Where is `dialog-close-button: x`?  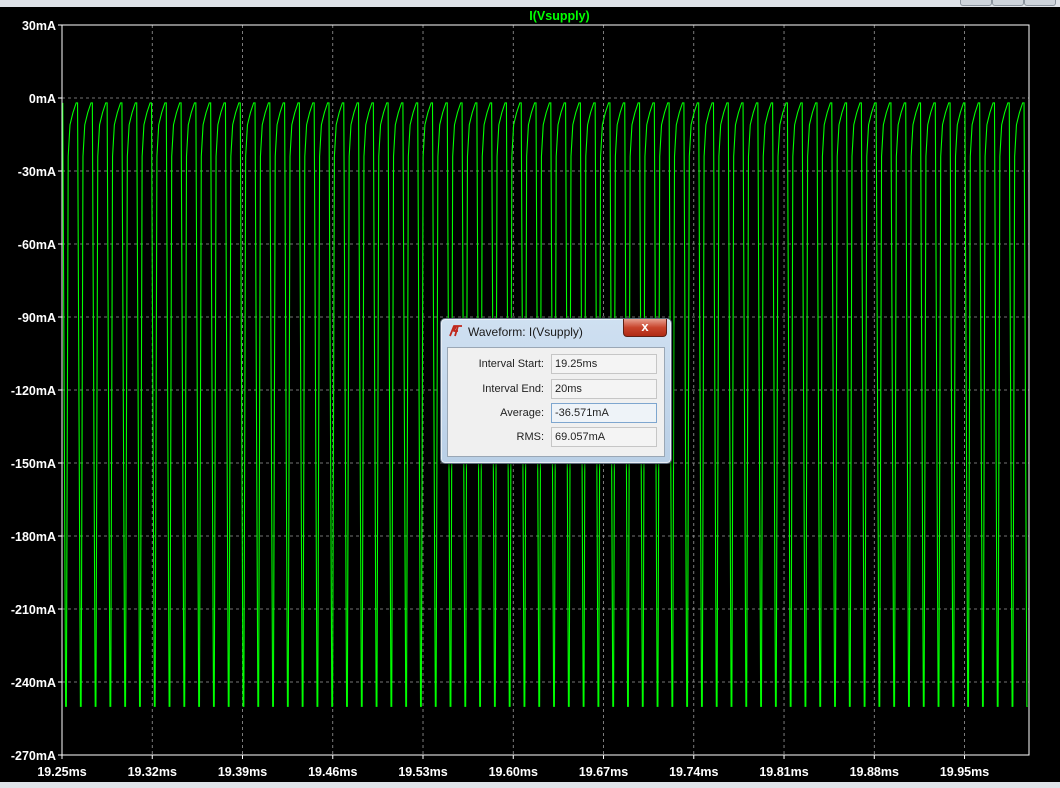 dialog-close-button: x is located at coordinates (645, 328).